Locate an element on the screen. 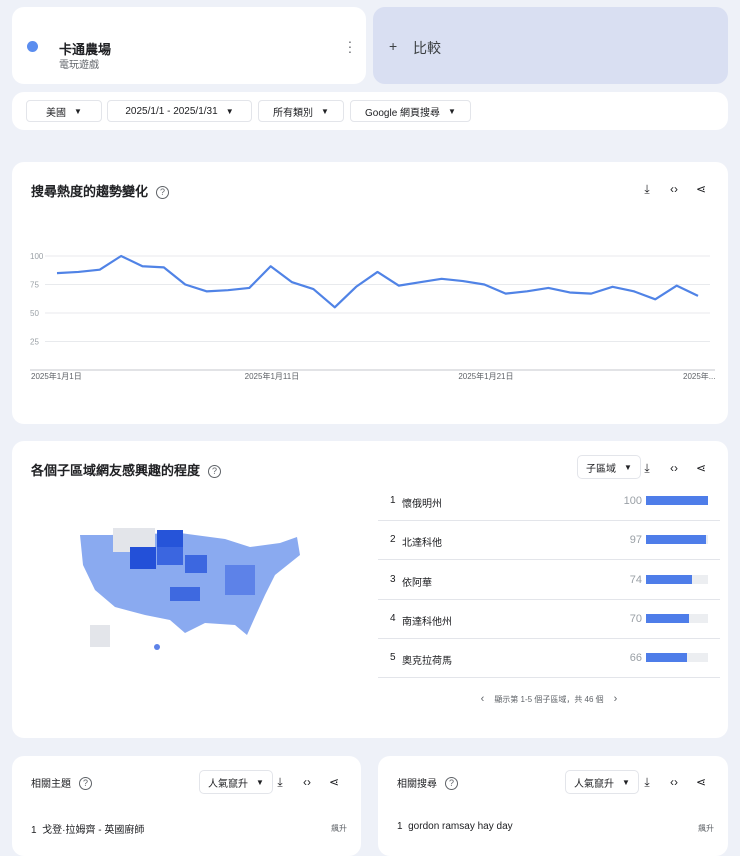 The width and height of the screenshot is (740, 856). topics-title: 相關主題? is located at coordinates (61, 782).